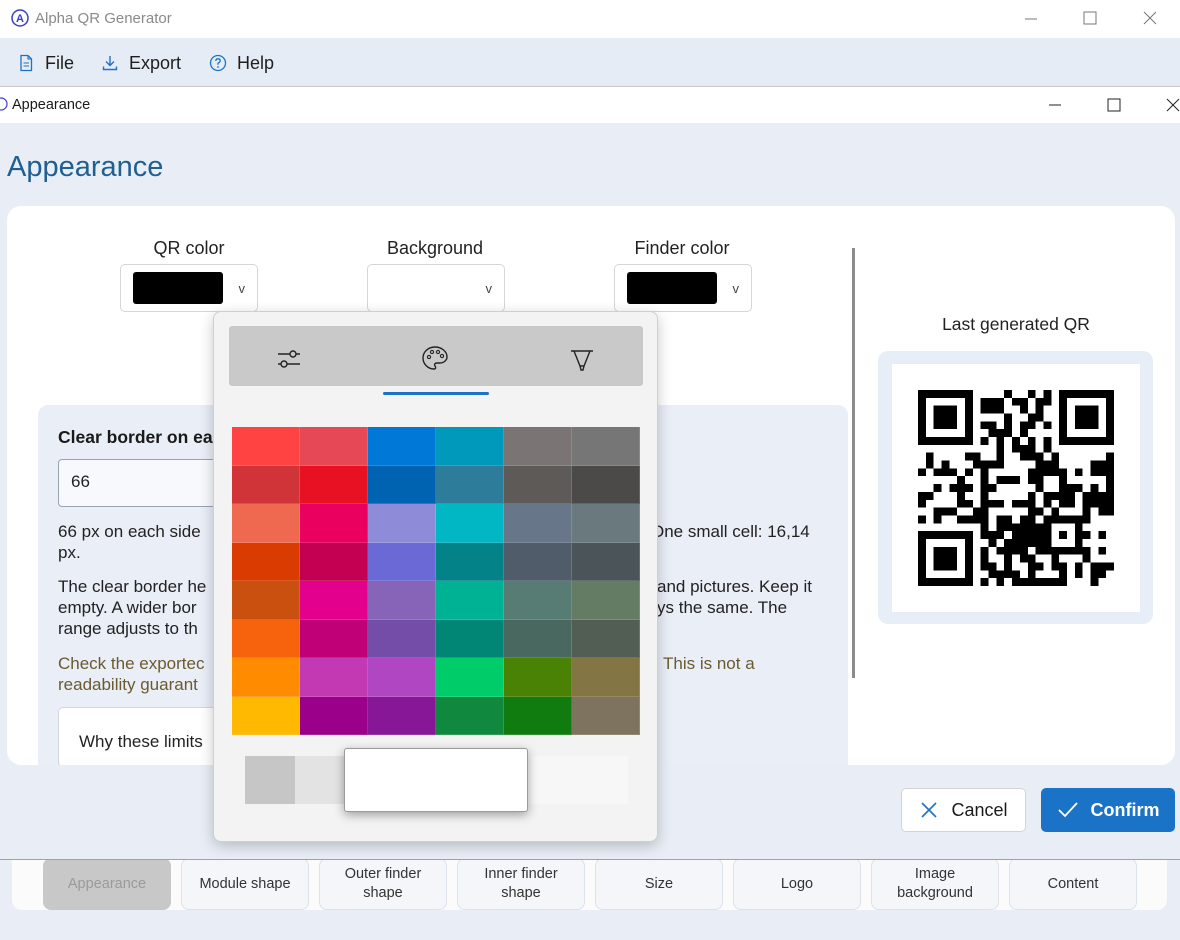 The width and height of the screenshot is (1180, 940). Describe the element at coordinates (289, 358) in the screenshot. I see `sliders-icon` at that location.